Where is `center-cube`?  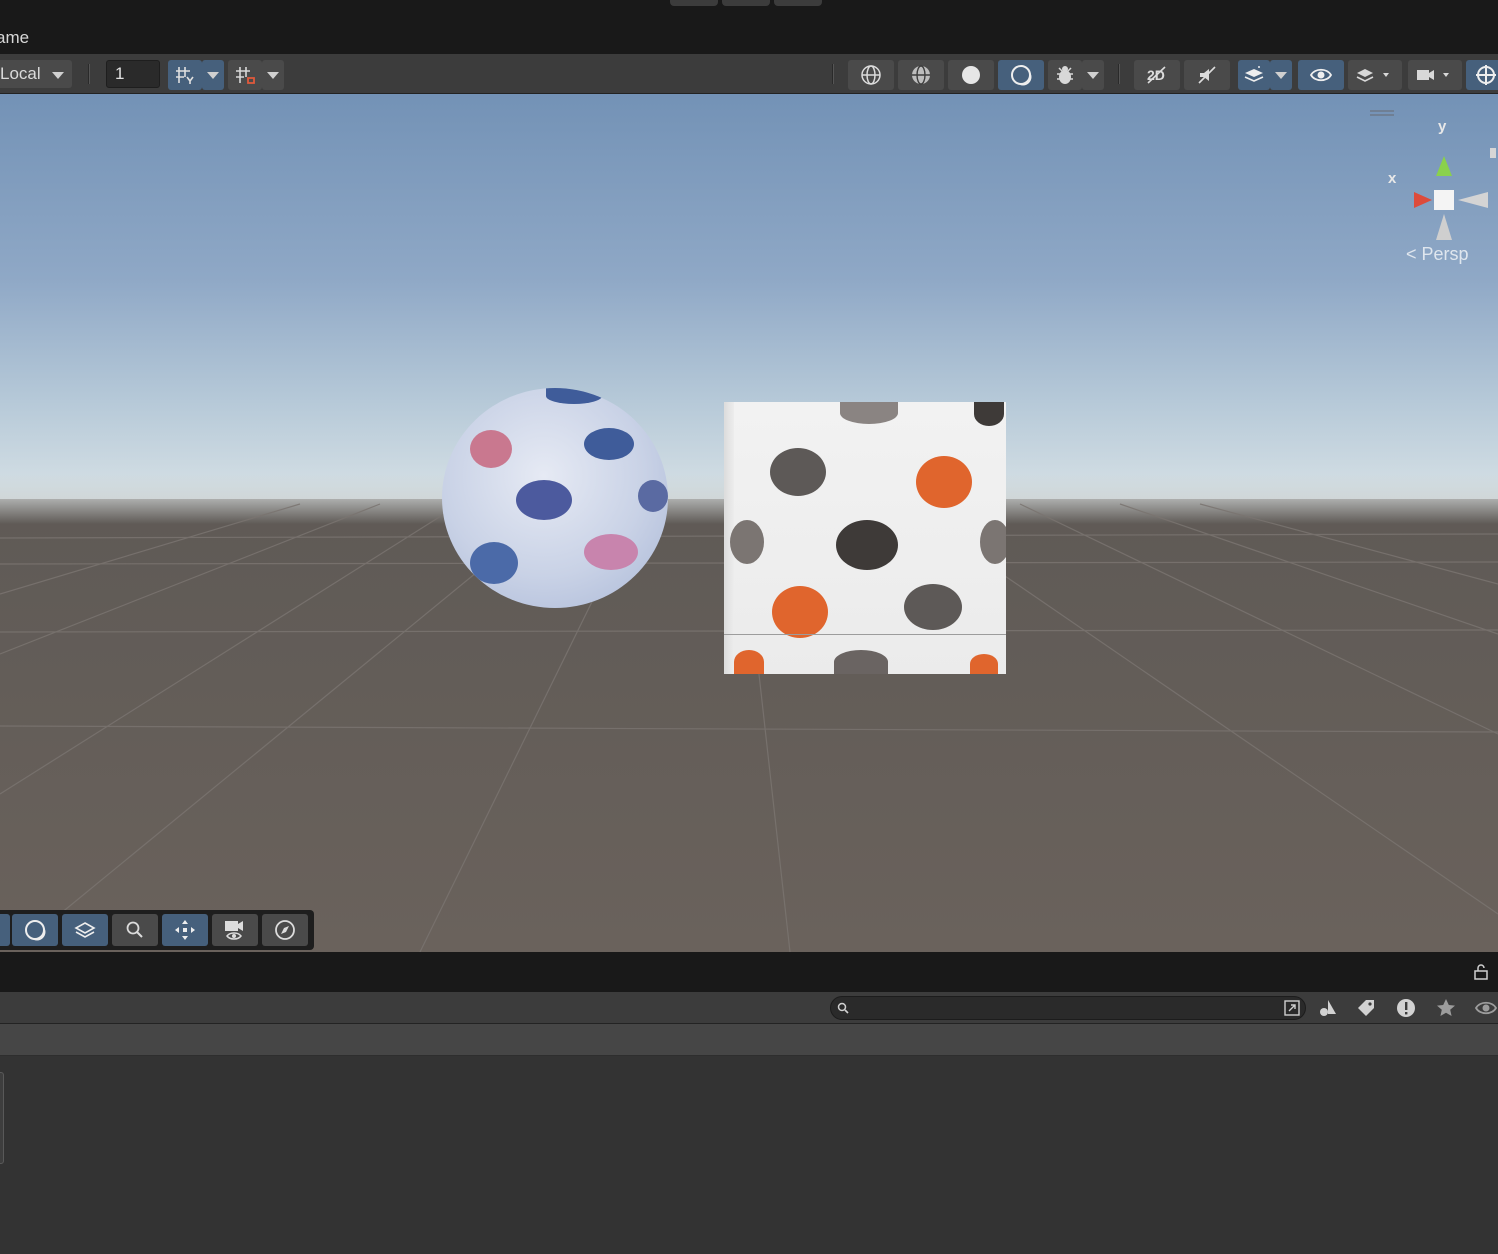 center-cube is located at coordinates (1444, 200).